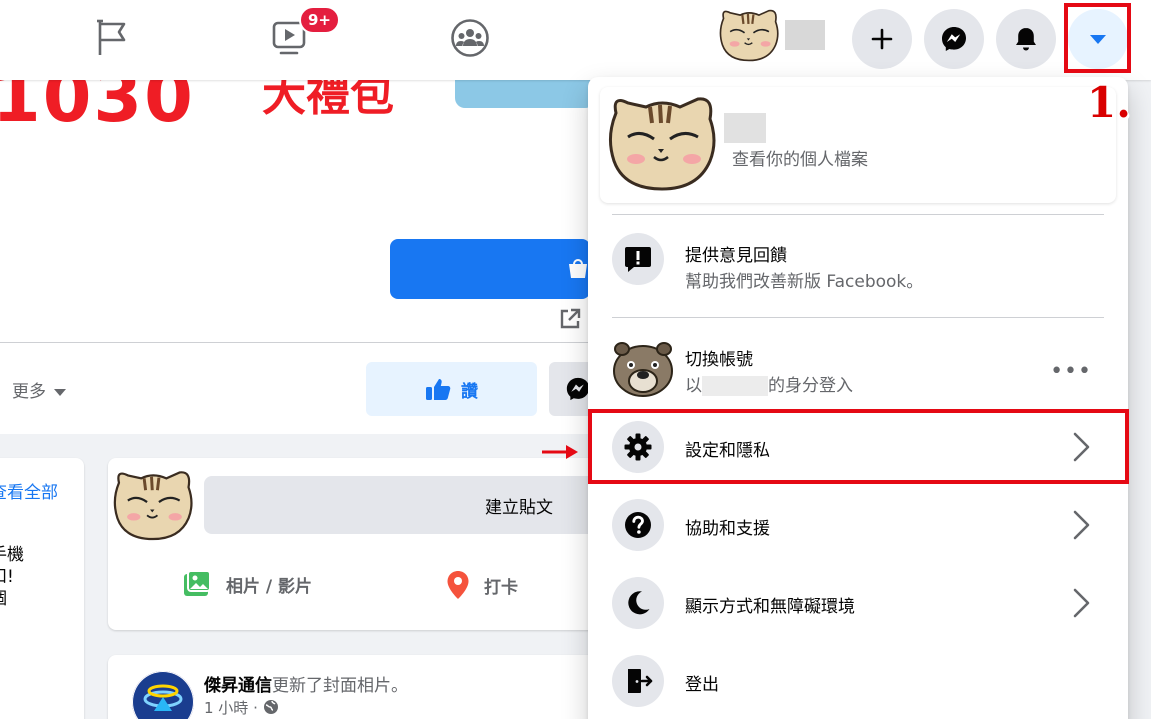 This screenshot has height=719, width=1151. I want to click on post-timestamp: 1 小時 ·, so click(241, 707).